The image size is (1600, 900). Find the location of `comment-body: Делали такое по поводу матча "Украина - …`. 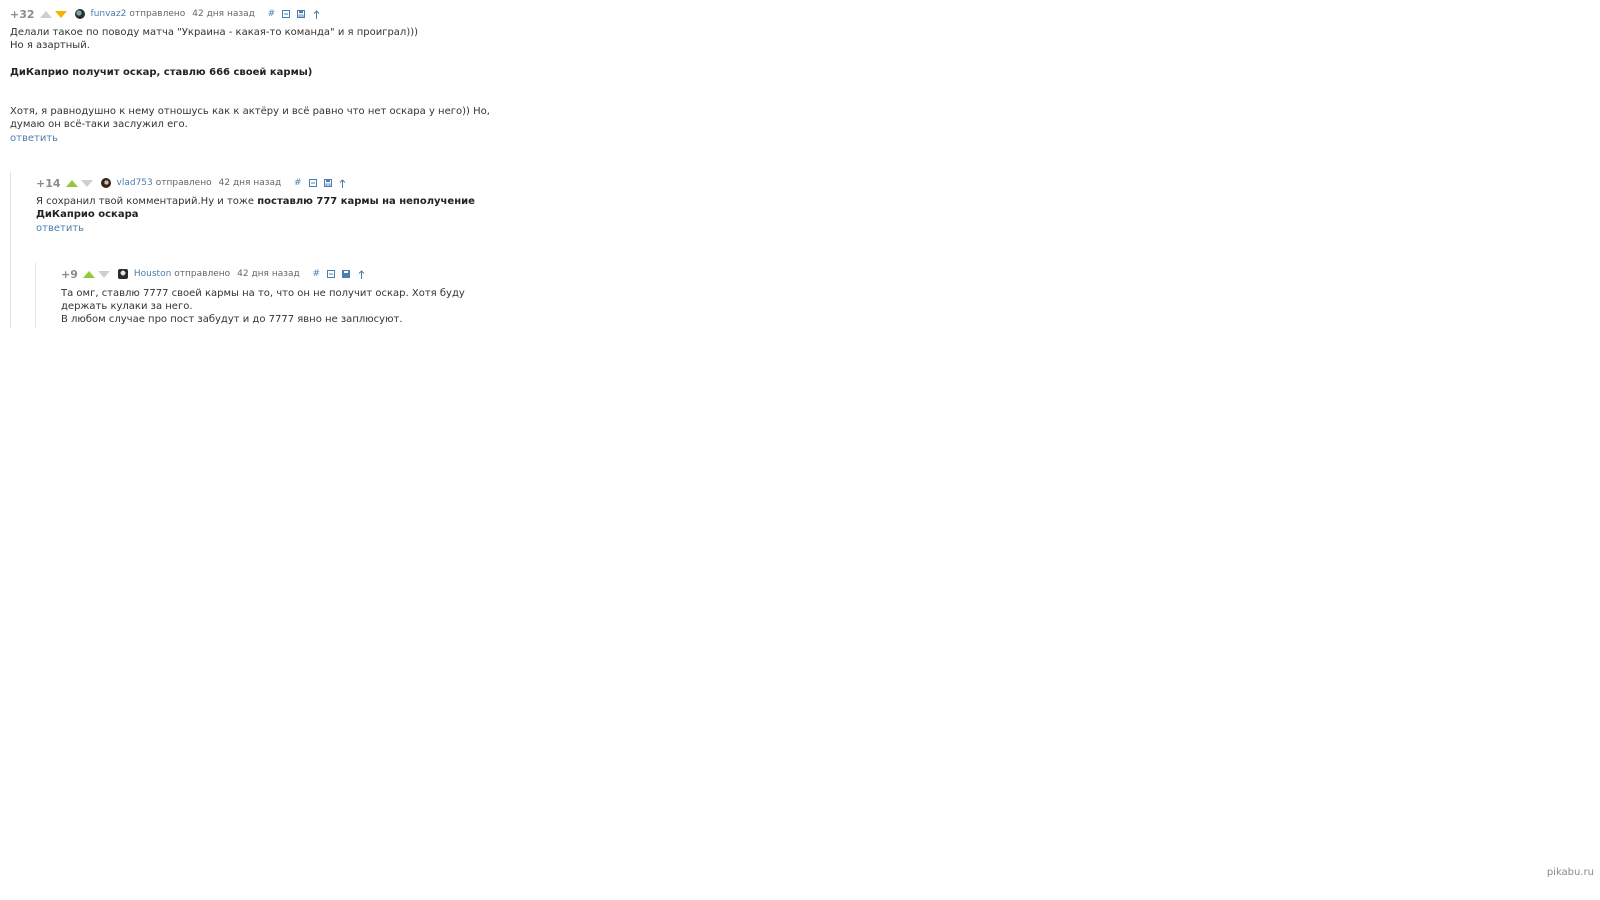

comment-body: Делали такое по поводу матча "Украина - … is located at coordinates (270, 78).